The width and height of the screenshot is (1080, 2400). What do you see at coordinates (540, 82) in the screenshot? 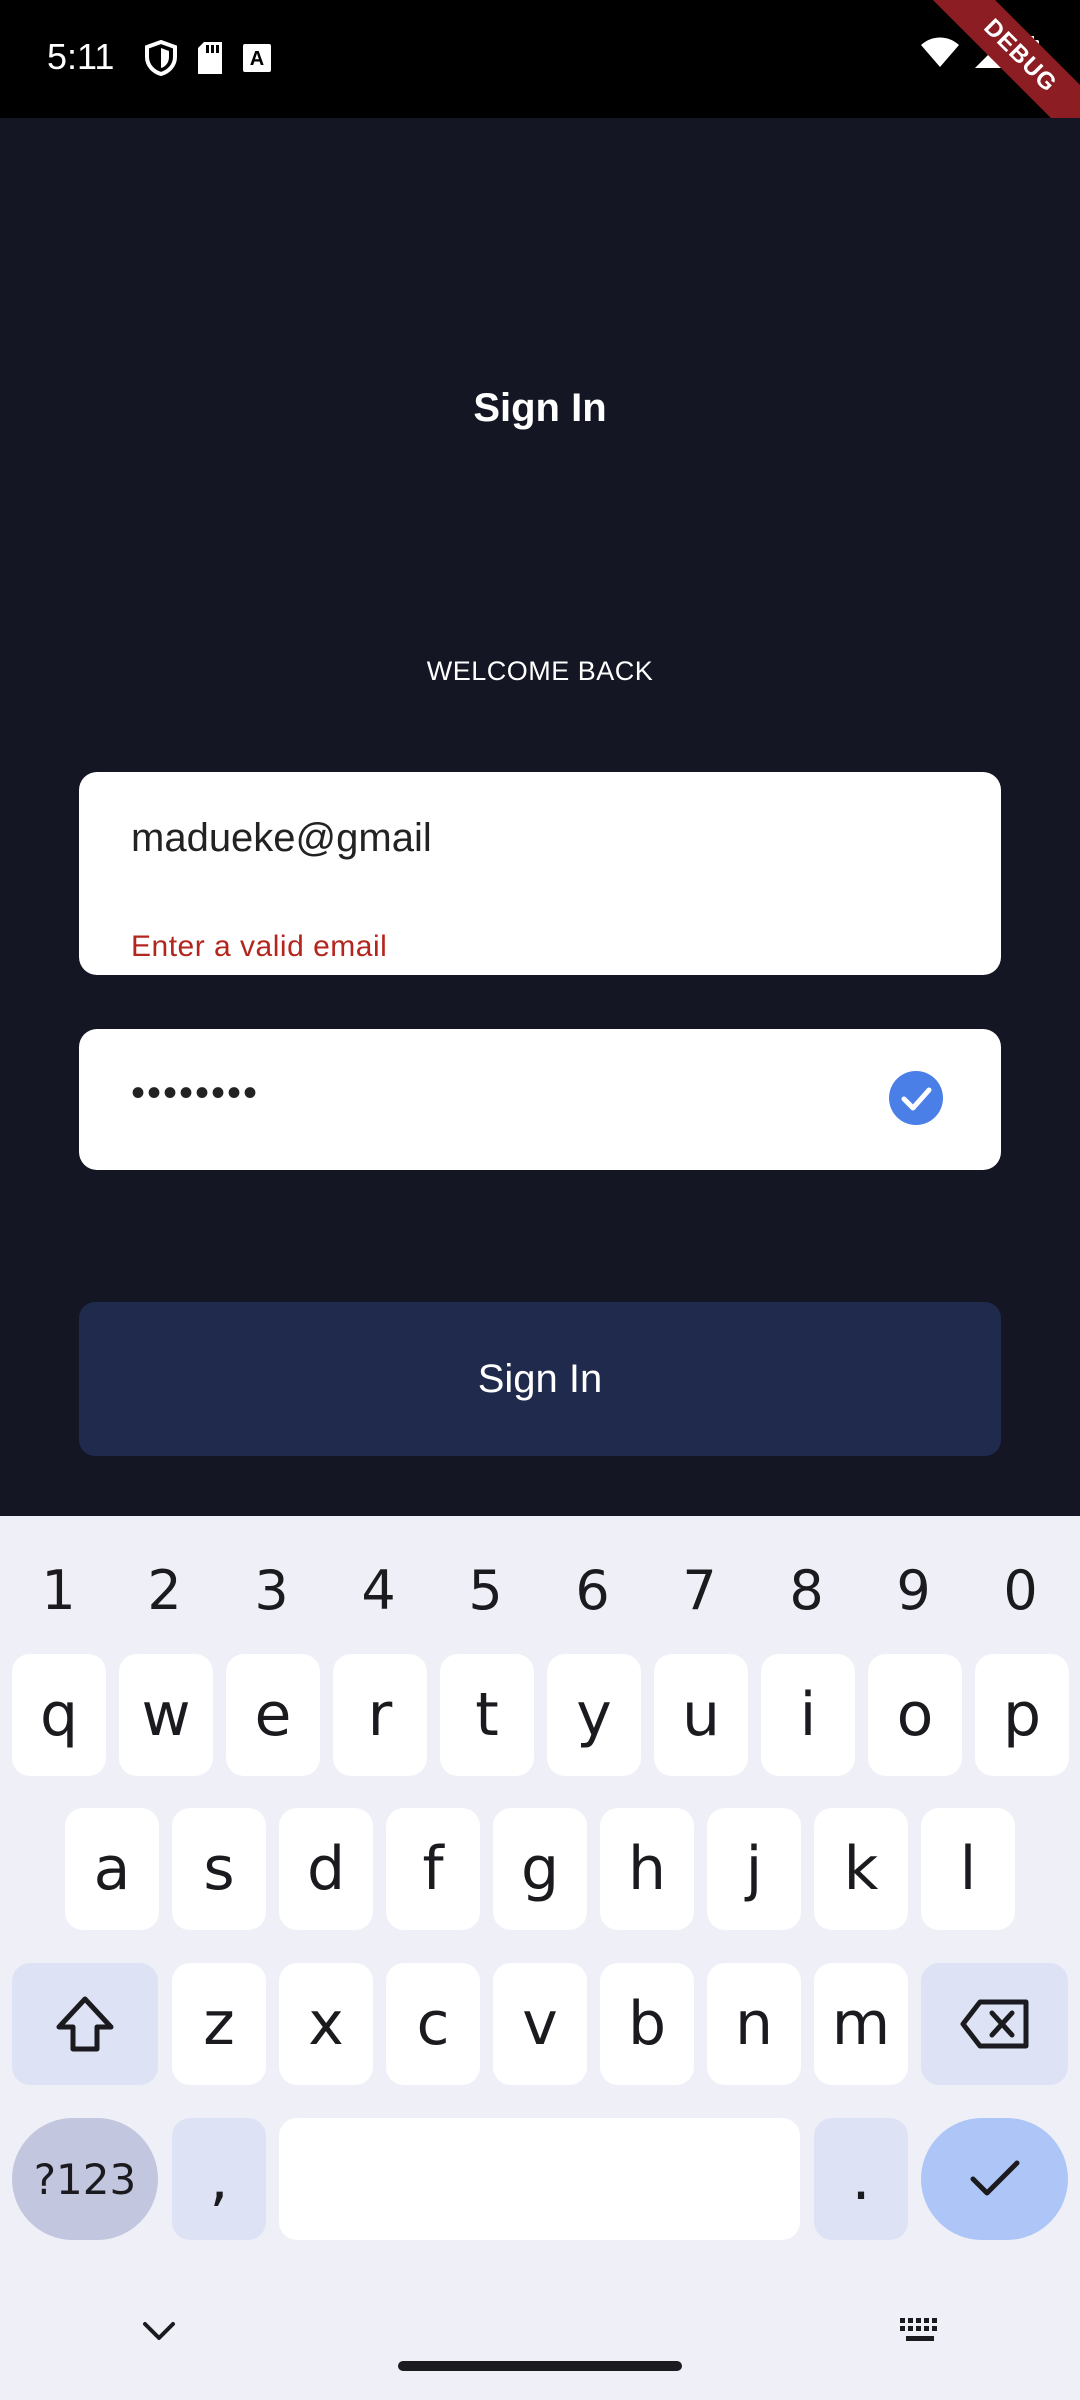
I see `status-bar: 5:11 A DEBUG` at bounding box center [540, 82].